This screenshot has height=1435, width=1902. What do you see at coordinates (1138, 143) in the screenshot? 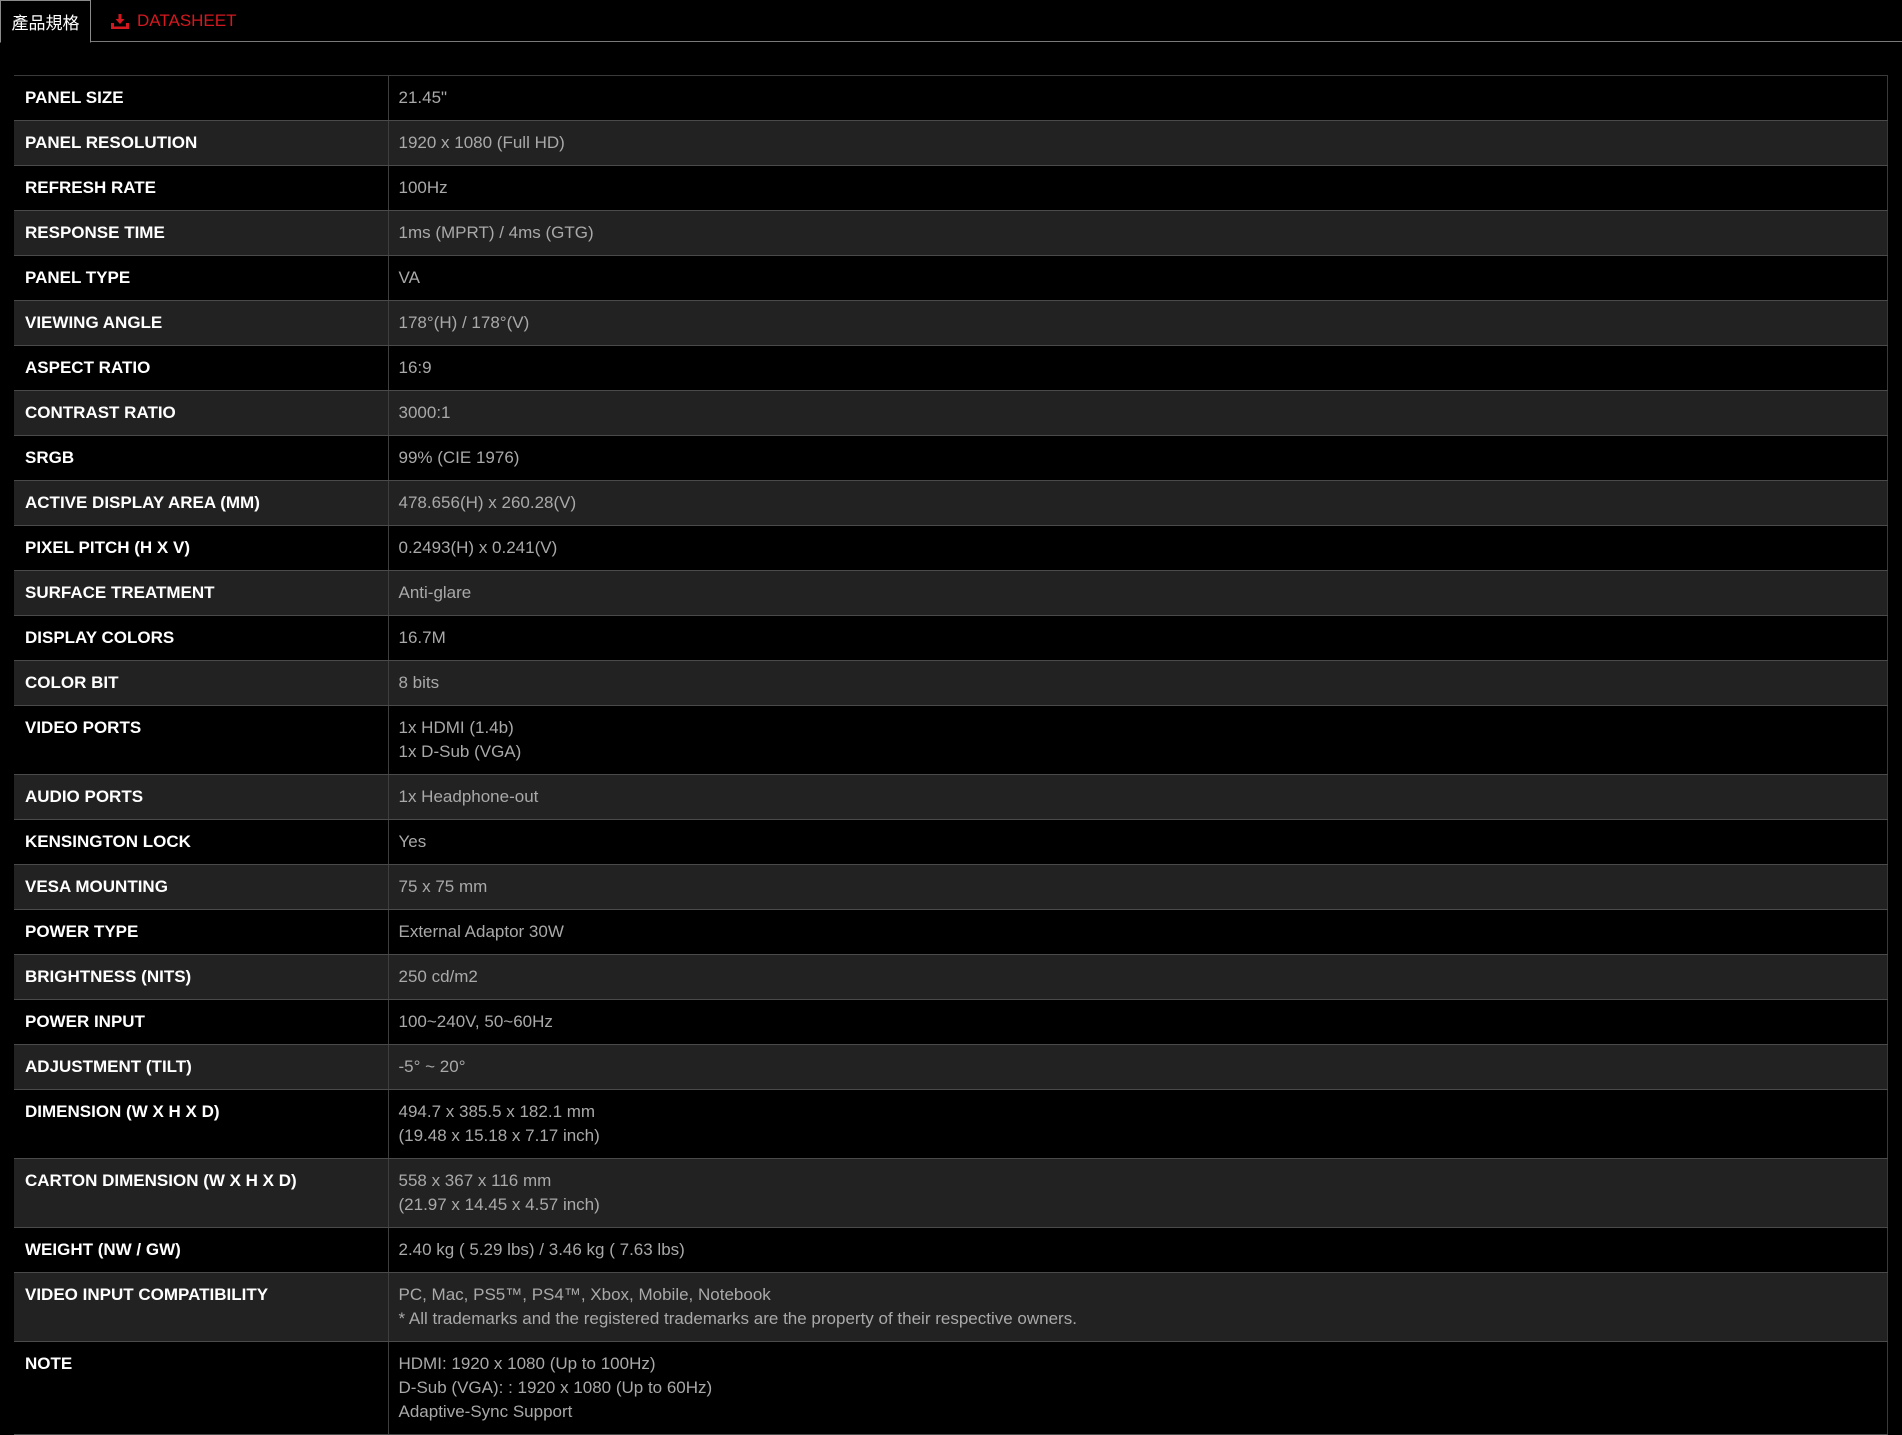
I see `spec-value: 1920 x 1080 (Full HD)` at bounding box center [1138, 143].